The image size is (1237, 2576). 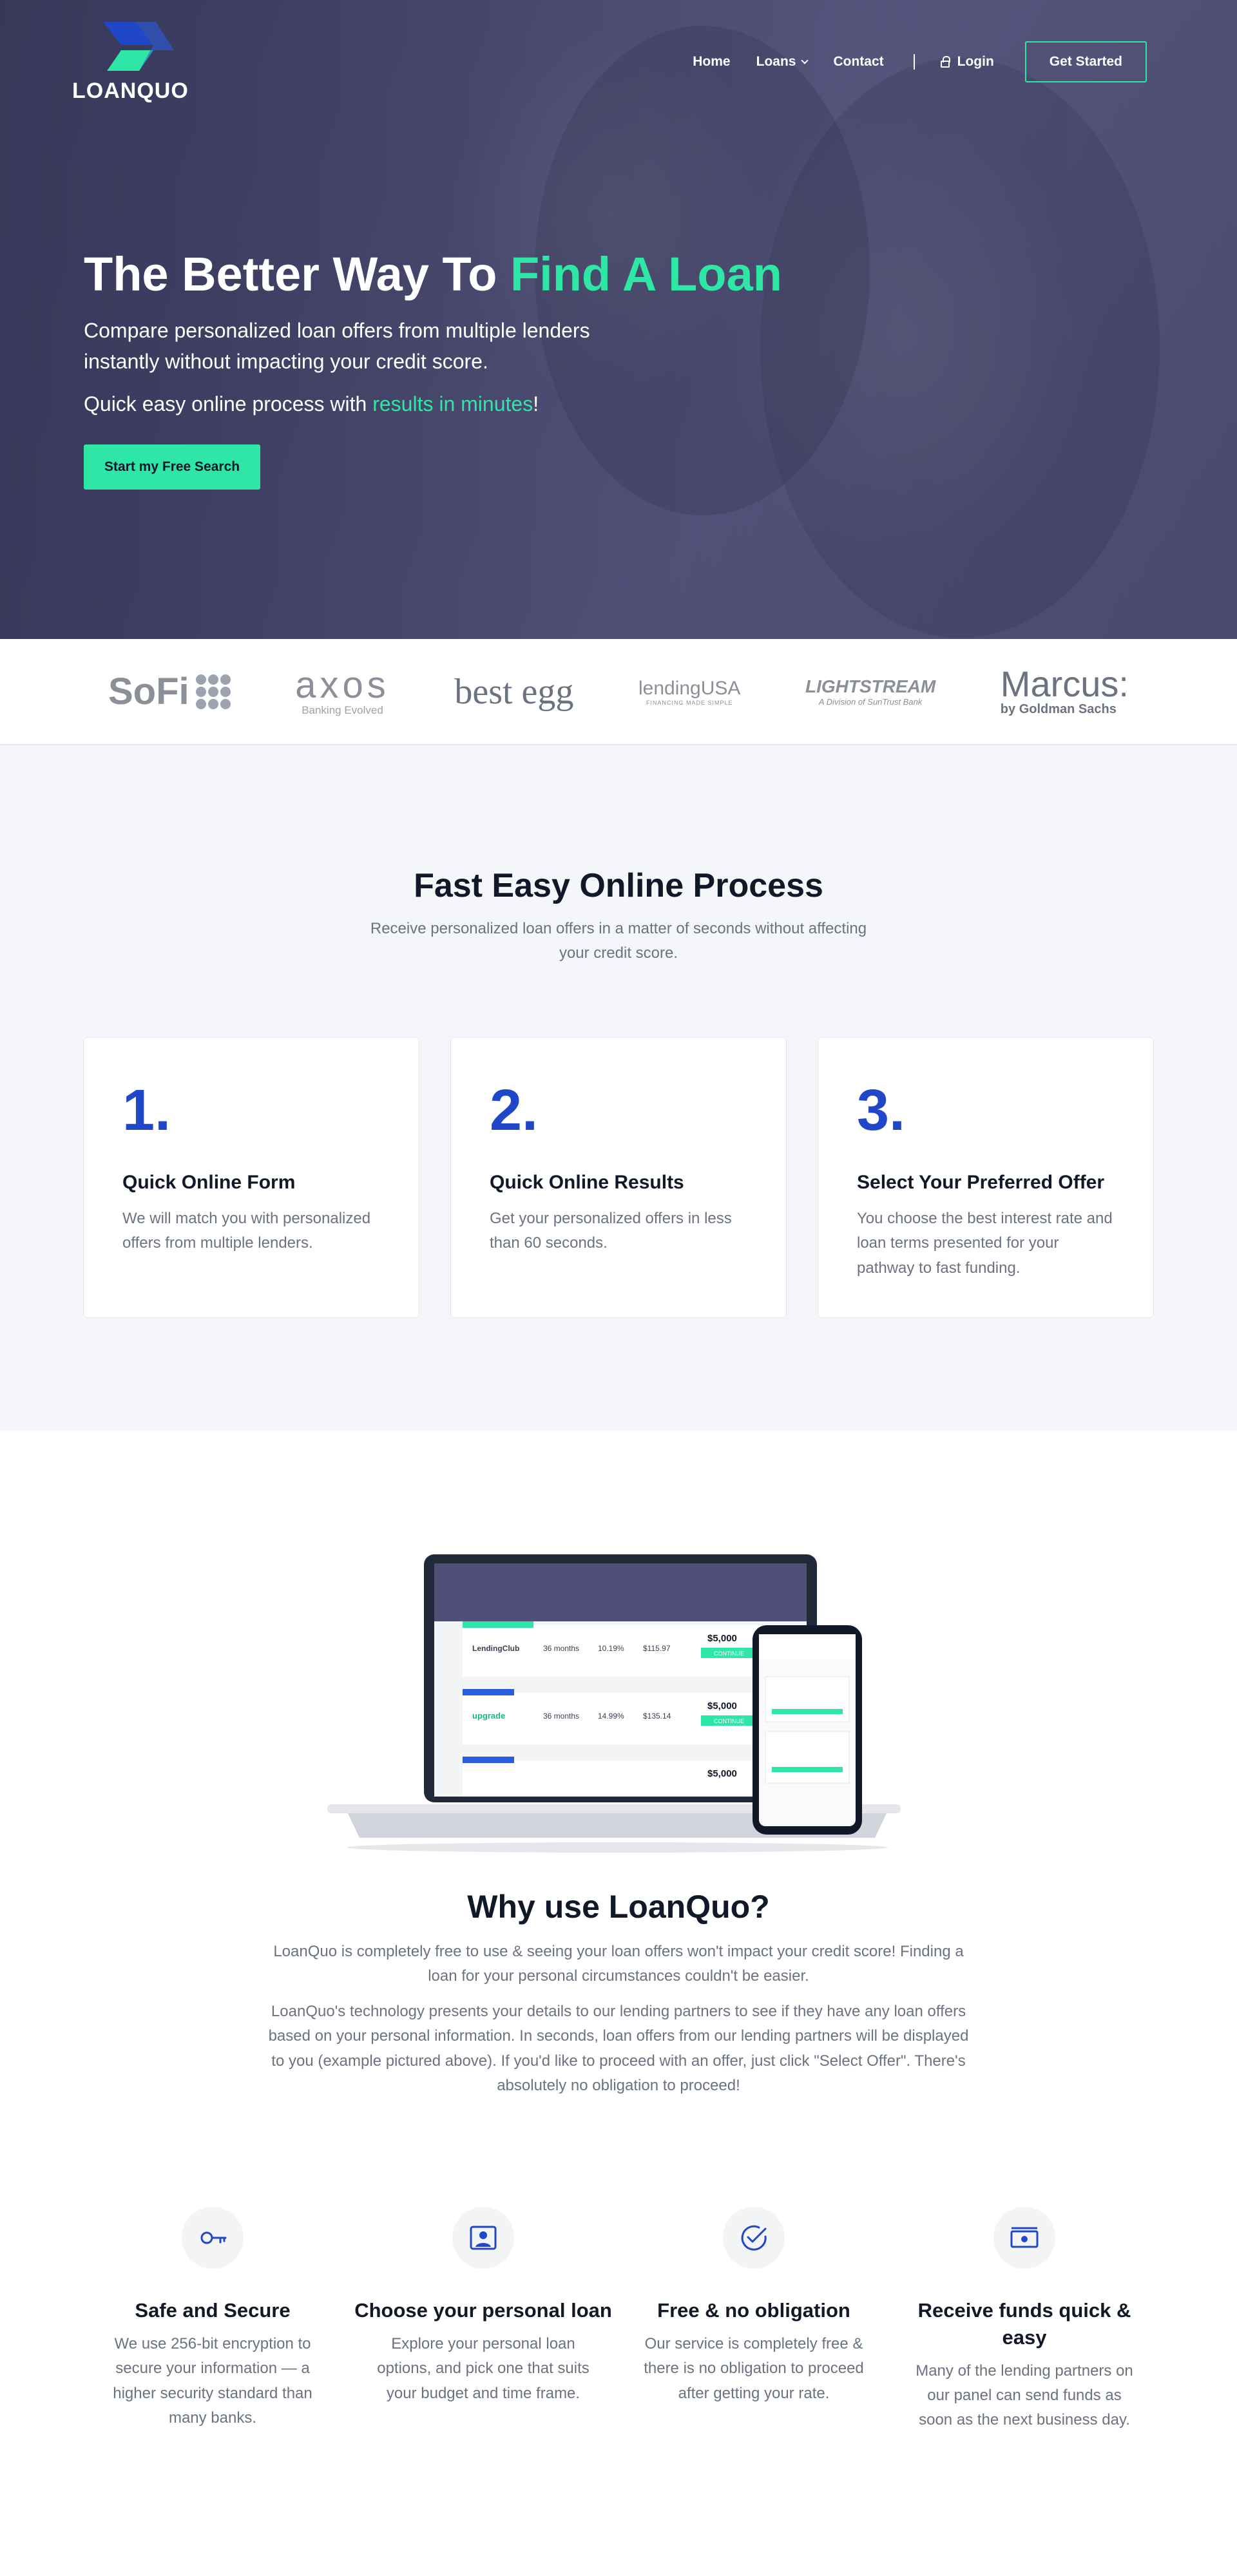 I want to click on step-number: 2., so click(x=514, y=1110).